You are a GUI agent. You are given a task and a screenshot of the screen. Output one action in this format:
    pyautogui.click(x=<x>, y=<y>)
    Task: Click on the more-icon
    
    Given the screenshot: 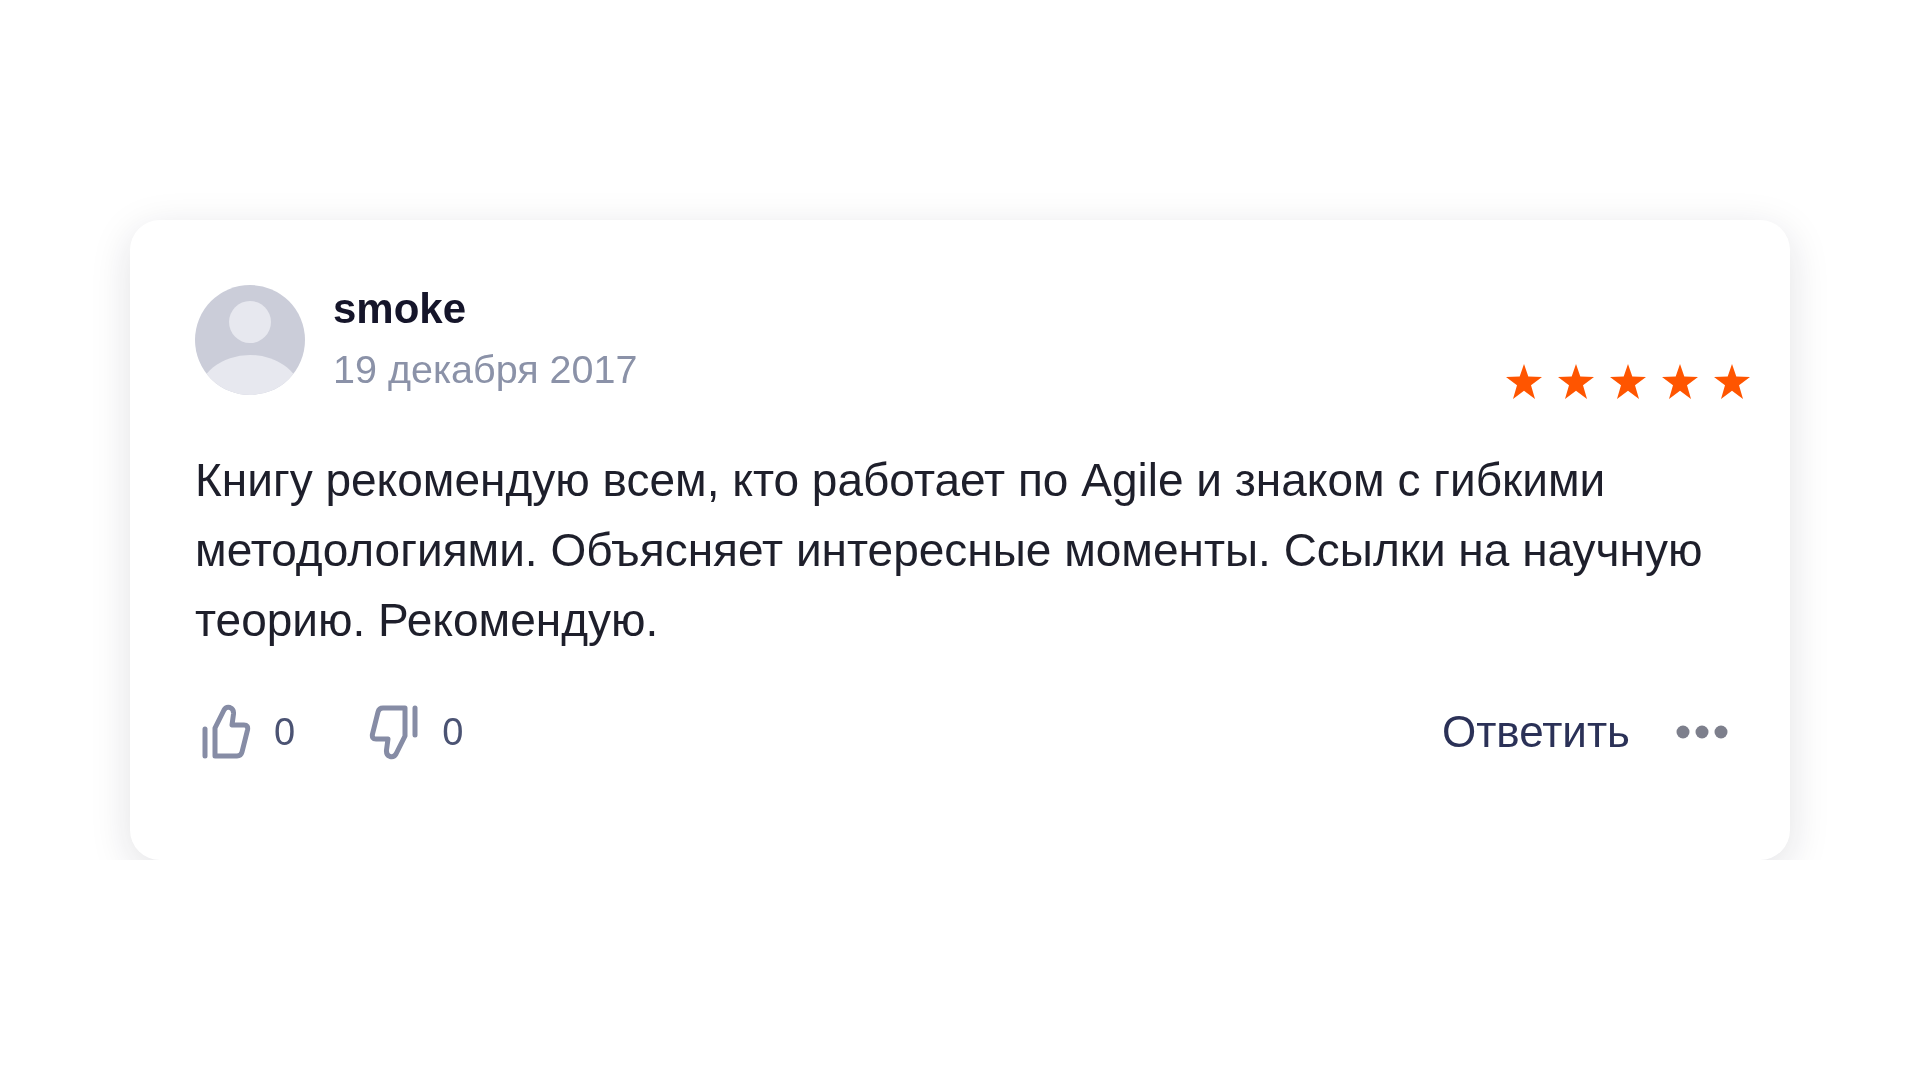 What is the action you would take?
    pyautogui.click(x=1702, y=732)
    